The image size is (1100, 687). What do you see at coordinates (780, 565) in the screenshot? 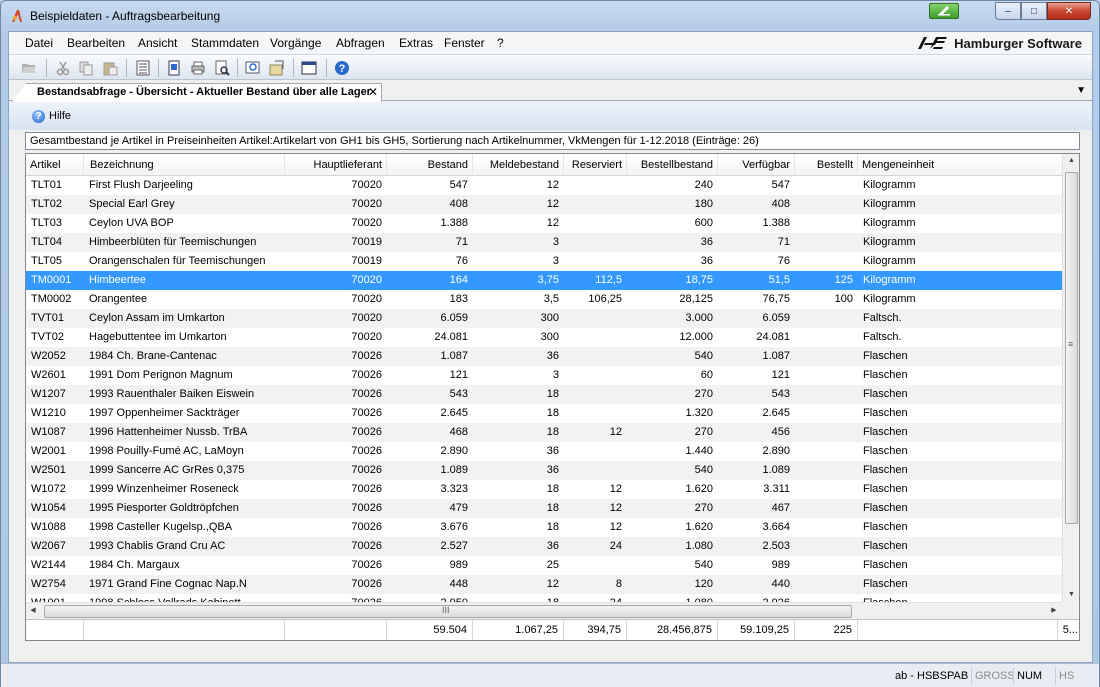
I see `cell-verfuegbar: 989` at bounding box center [780, 565].